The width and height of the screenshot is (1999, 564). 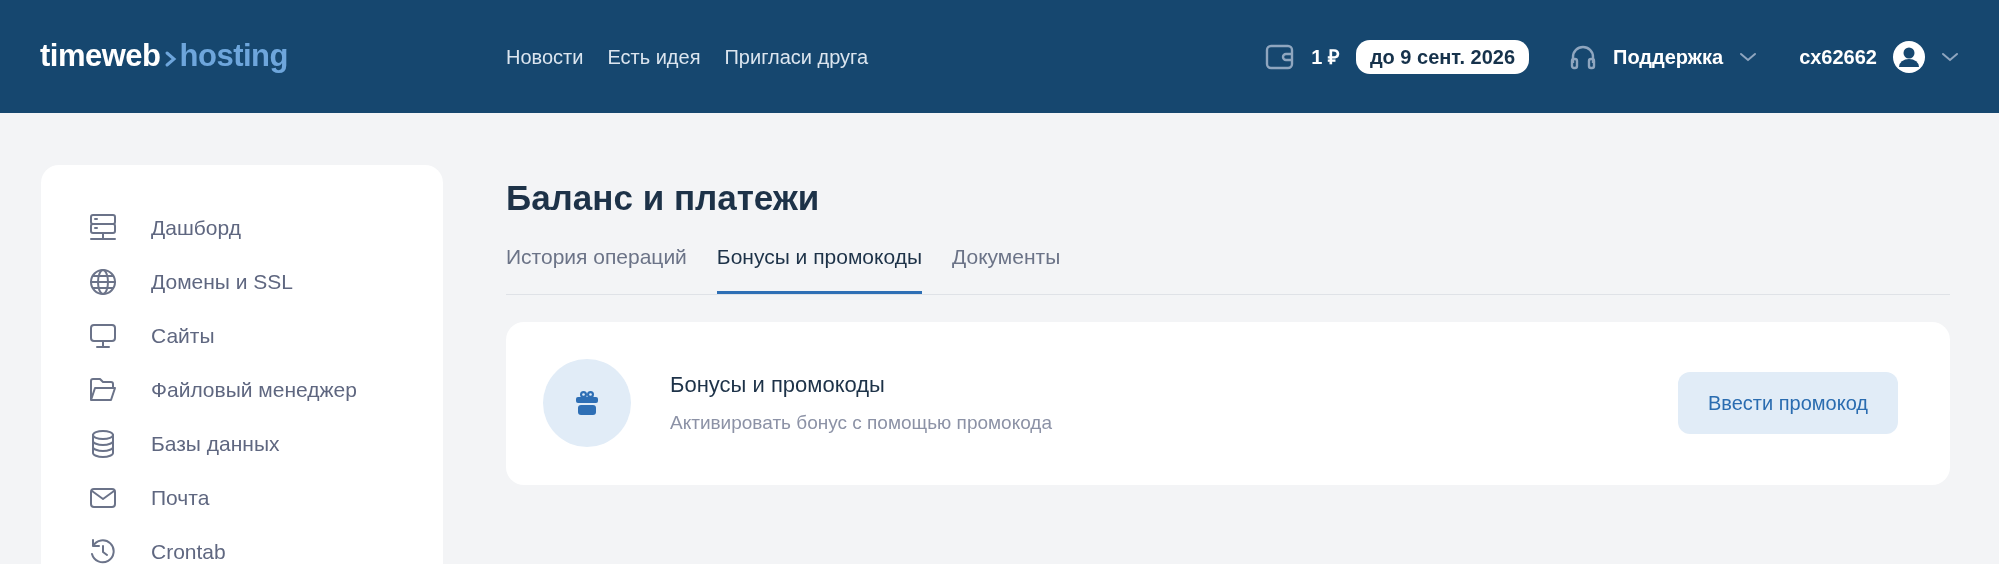 I want to click on tab: История операций, so click(x=596, y=267).